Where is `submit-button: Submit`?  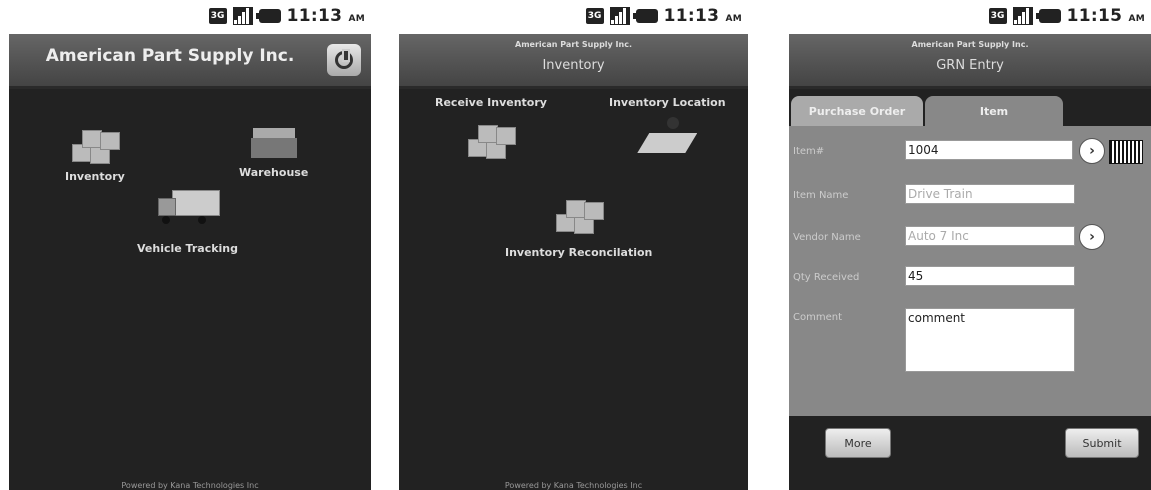
submit-button: Submit is located at coordinates (1102, 443).